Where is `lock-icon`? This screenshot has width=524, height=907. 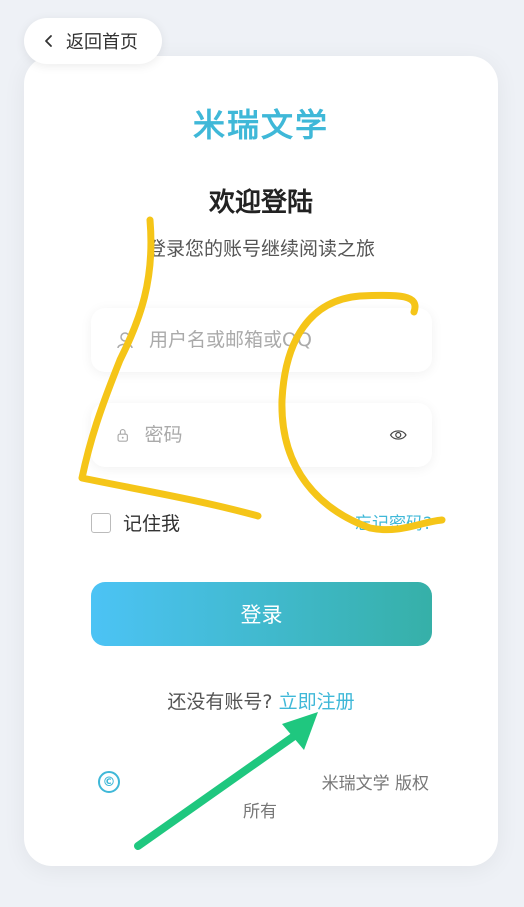
lock-icon is located at coordinates (122, 435).